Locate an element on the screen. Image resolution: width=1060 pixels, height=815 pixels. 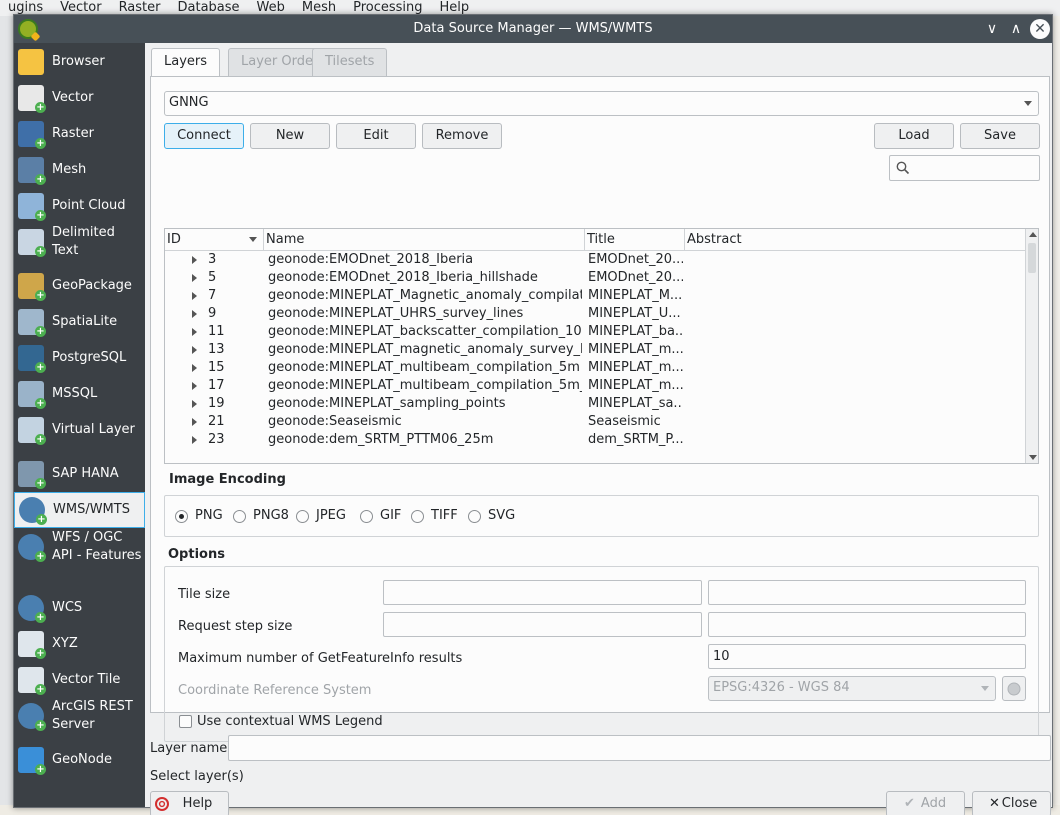
new-connection-button: New is located at coordinates (290, 136).